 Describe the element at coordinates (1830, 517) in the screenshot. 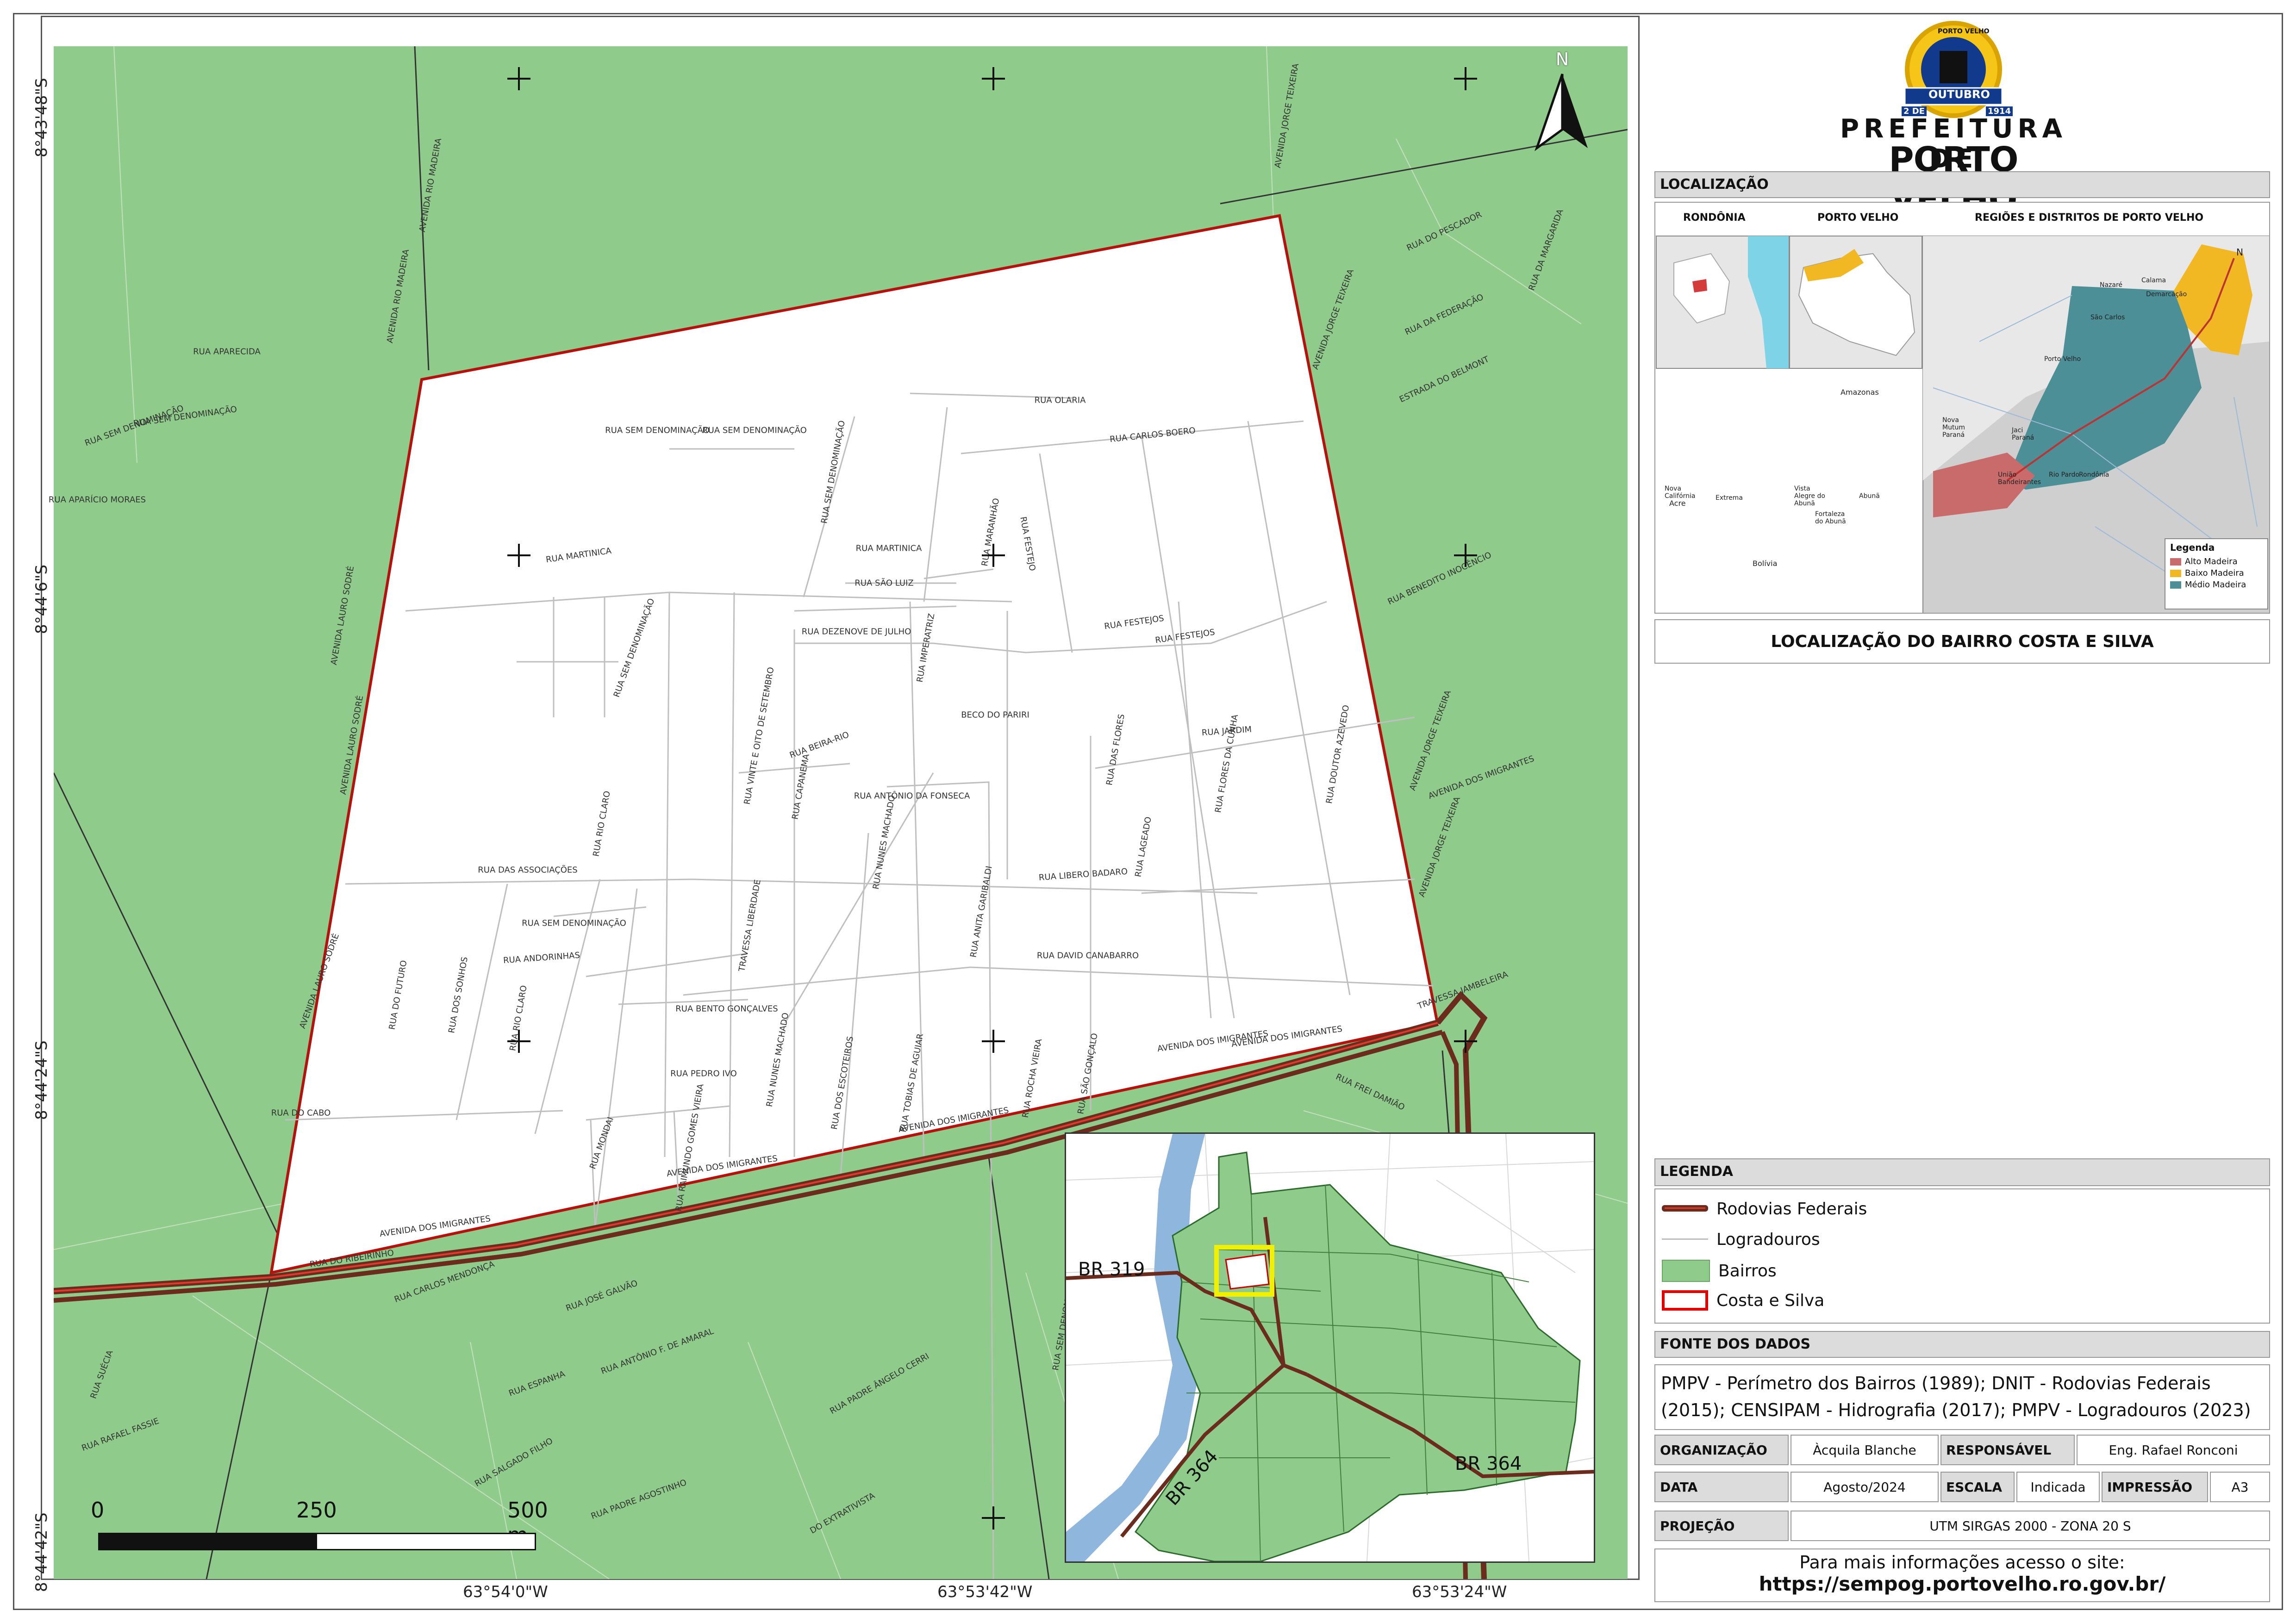

I see `loc-place-fortaleza: Fortaleza do Abunã` at that location.